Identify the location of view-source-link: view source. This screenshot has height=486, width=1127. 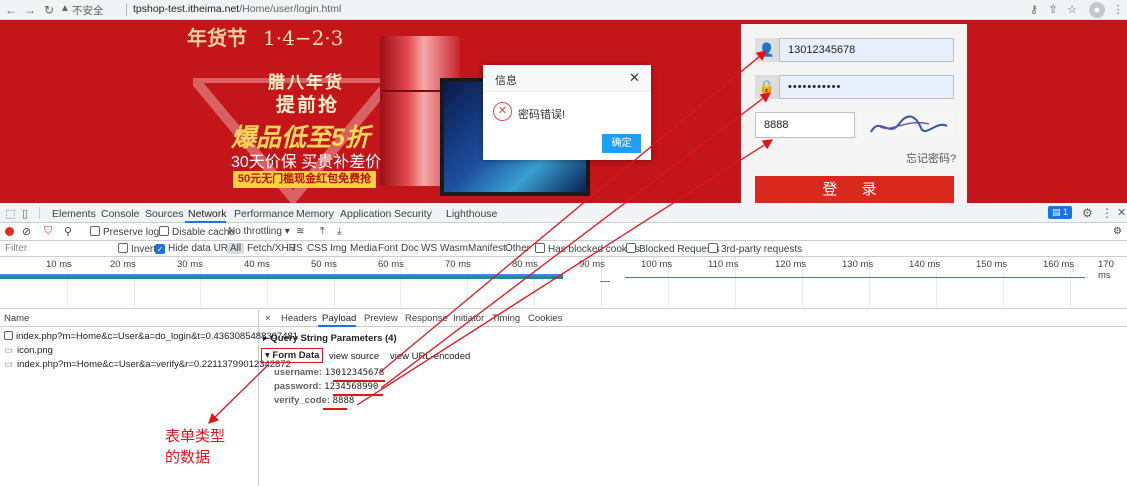
(354, 356).